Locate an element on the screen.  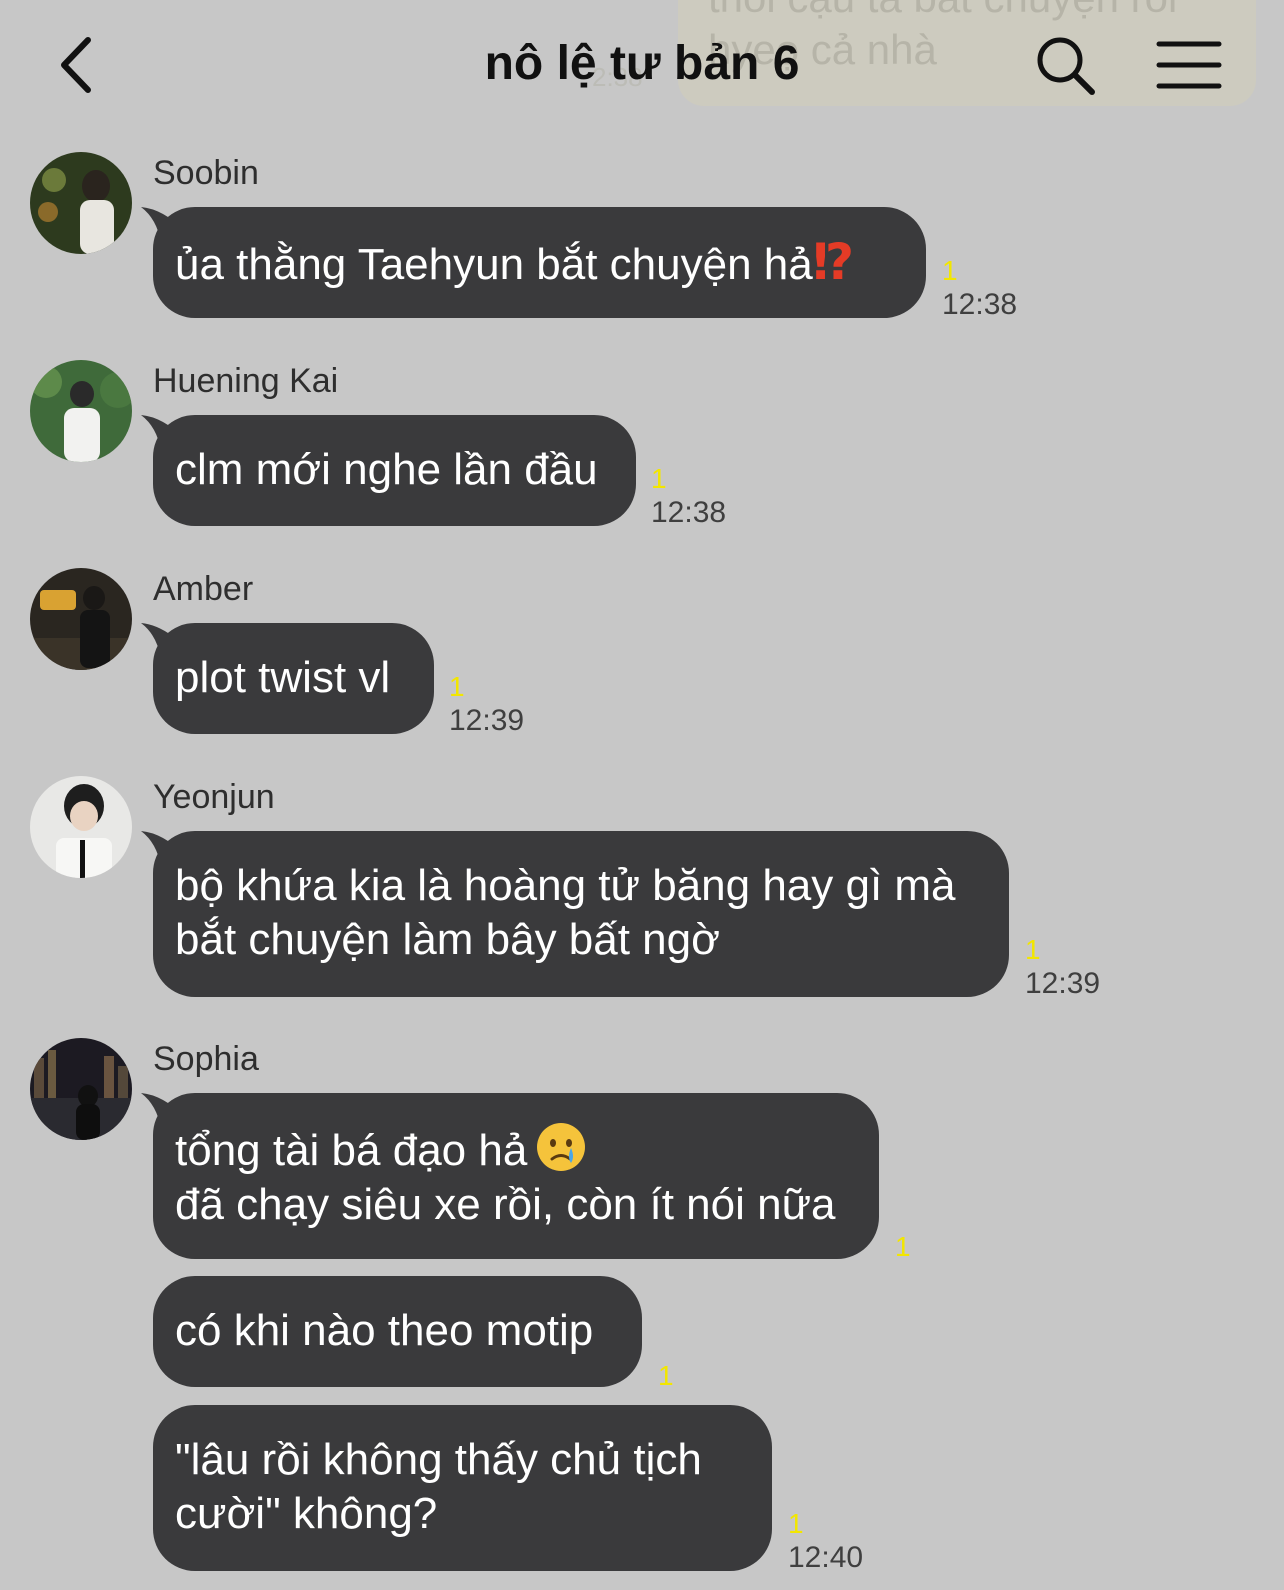
avatar-huening-kai is located at coordinates (81, 411).